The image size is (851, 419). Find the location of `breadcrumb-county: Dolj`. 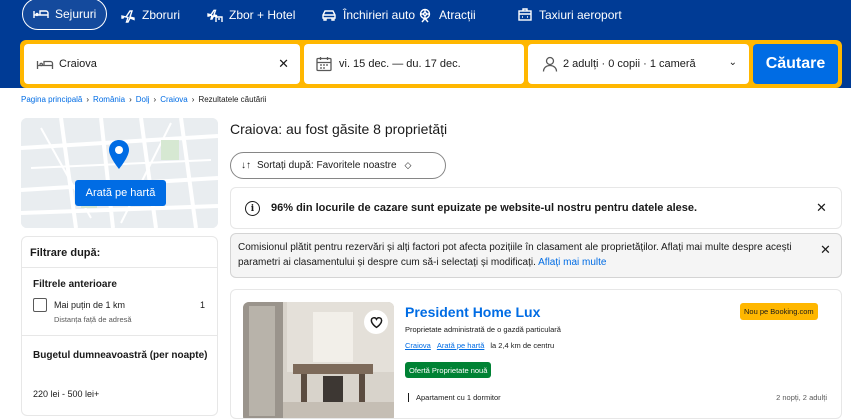

breadcrumb-county: Dolj is located at coordinates (143, 99).